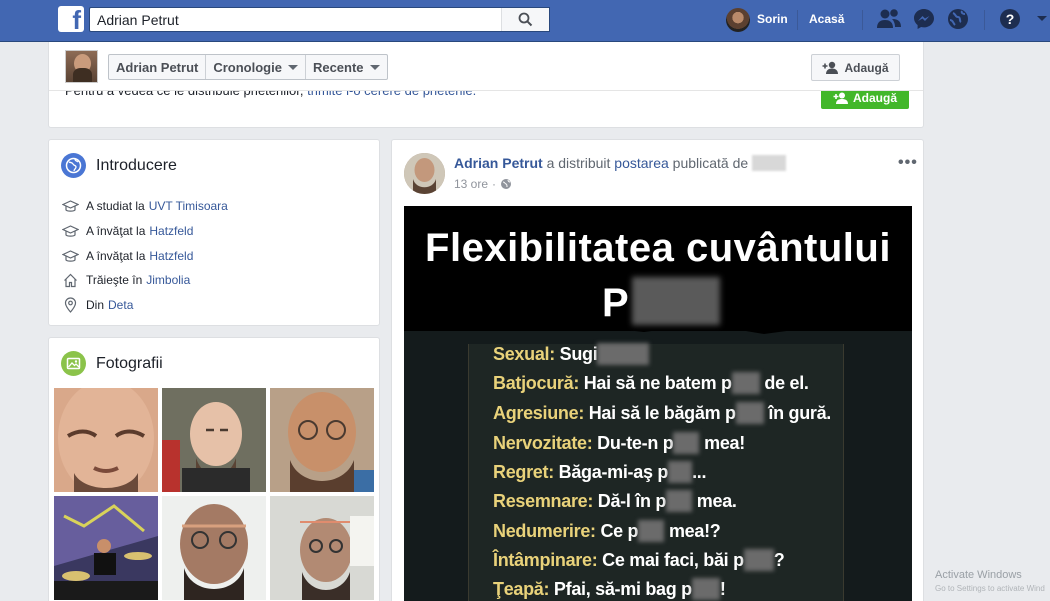 The width and height of the screenshot is (1050, 601). I want to click on meme-line-key: Batjocură:, so click(536, 383).